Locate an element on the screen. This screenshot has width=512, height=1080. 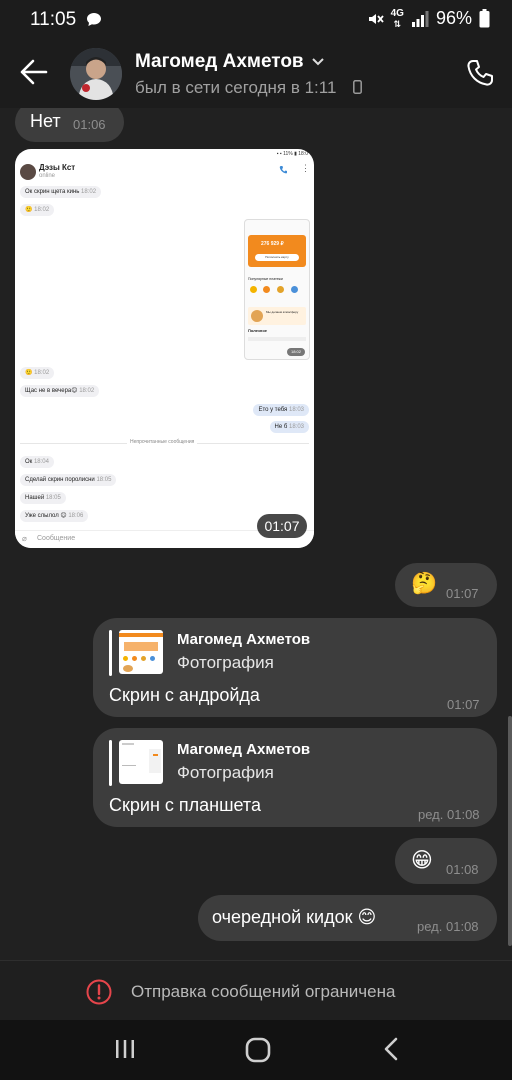
back-arrow-icon is located at coordinates (34, 72).